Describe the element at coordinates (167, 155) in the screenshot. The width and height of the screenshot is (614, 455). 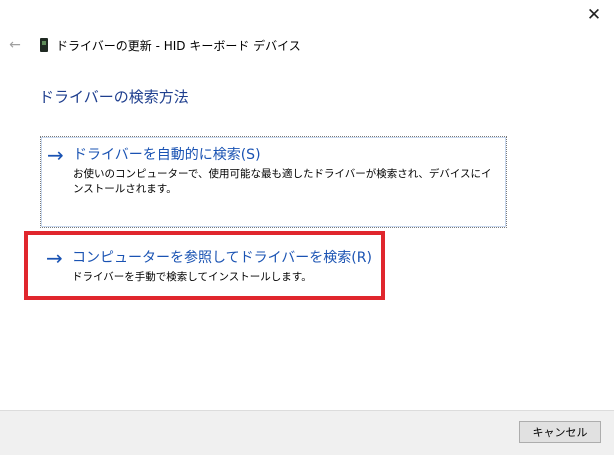
I see `option-title: ドライバーを自動的に検索(S)` at that location.